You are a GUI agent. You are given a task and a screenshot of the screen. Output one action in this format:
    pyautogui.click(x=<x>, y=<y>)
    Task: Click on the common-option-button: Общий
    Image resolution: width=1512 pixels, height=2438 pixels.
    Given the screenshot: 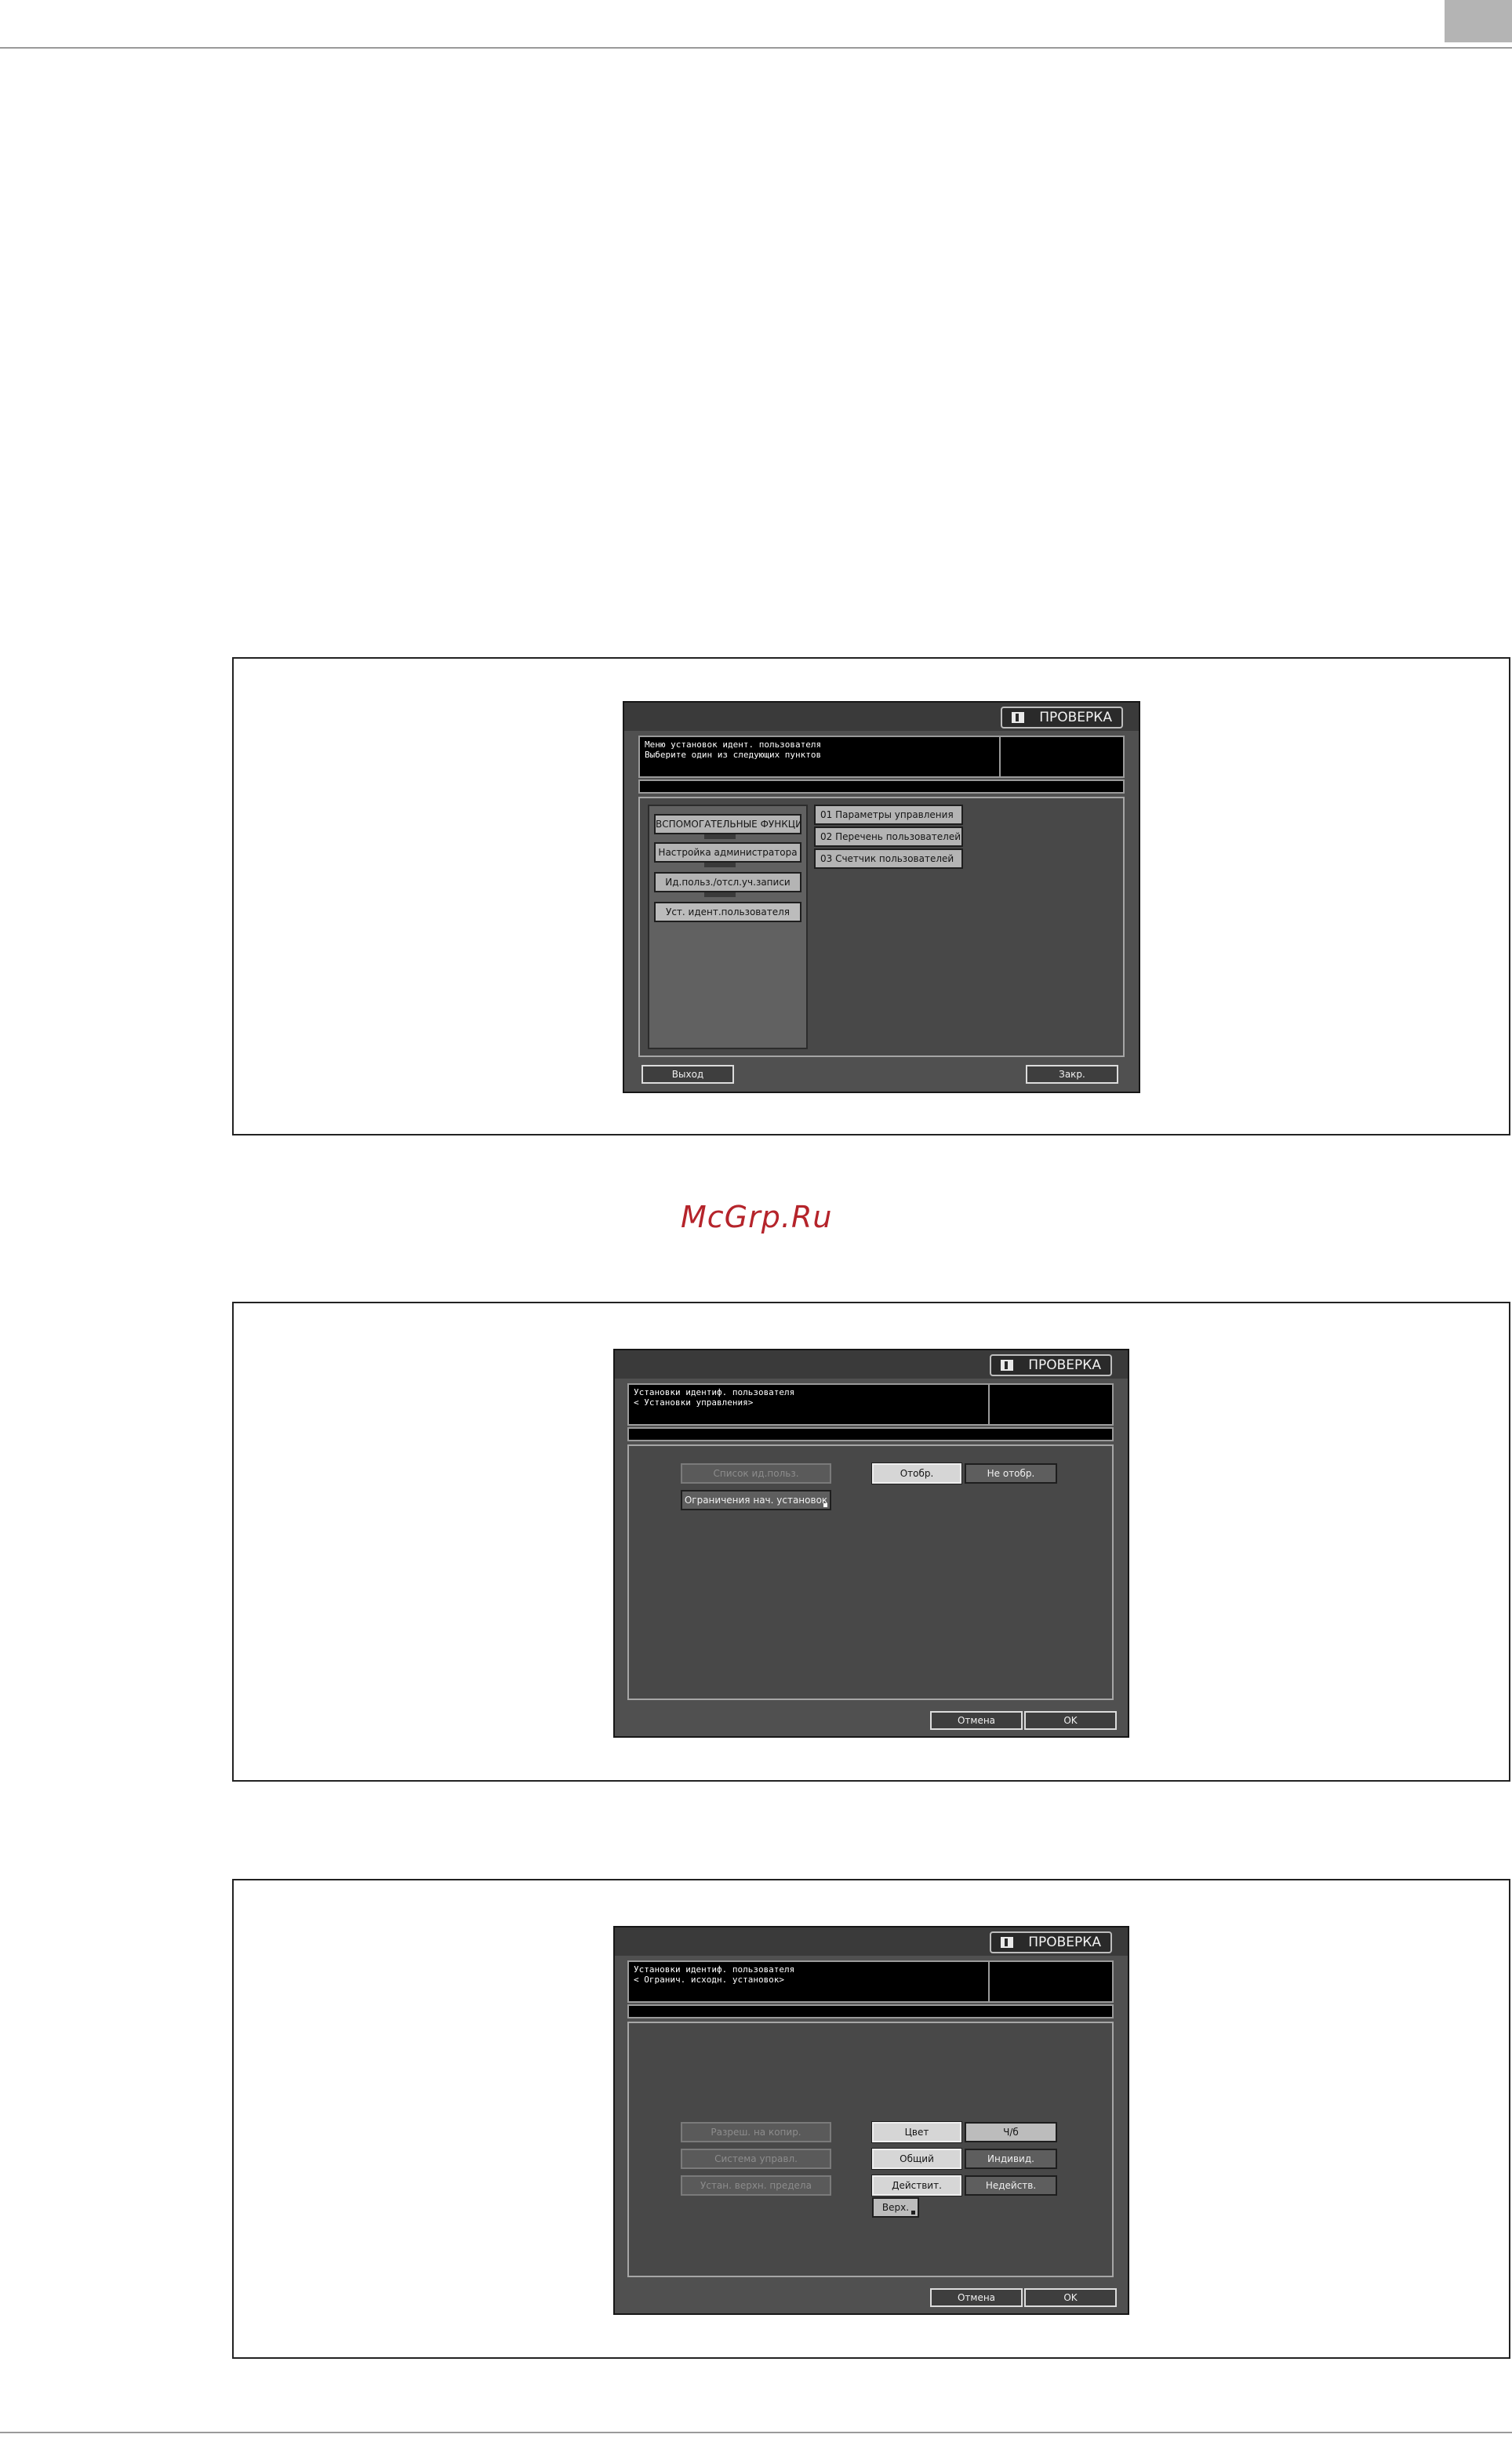 What is the action you would take?
    pyautogui.click(x=916, y=2159)
    